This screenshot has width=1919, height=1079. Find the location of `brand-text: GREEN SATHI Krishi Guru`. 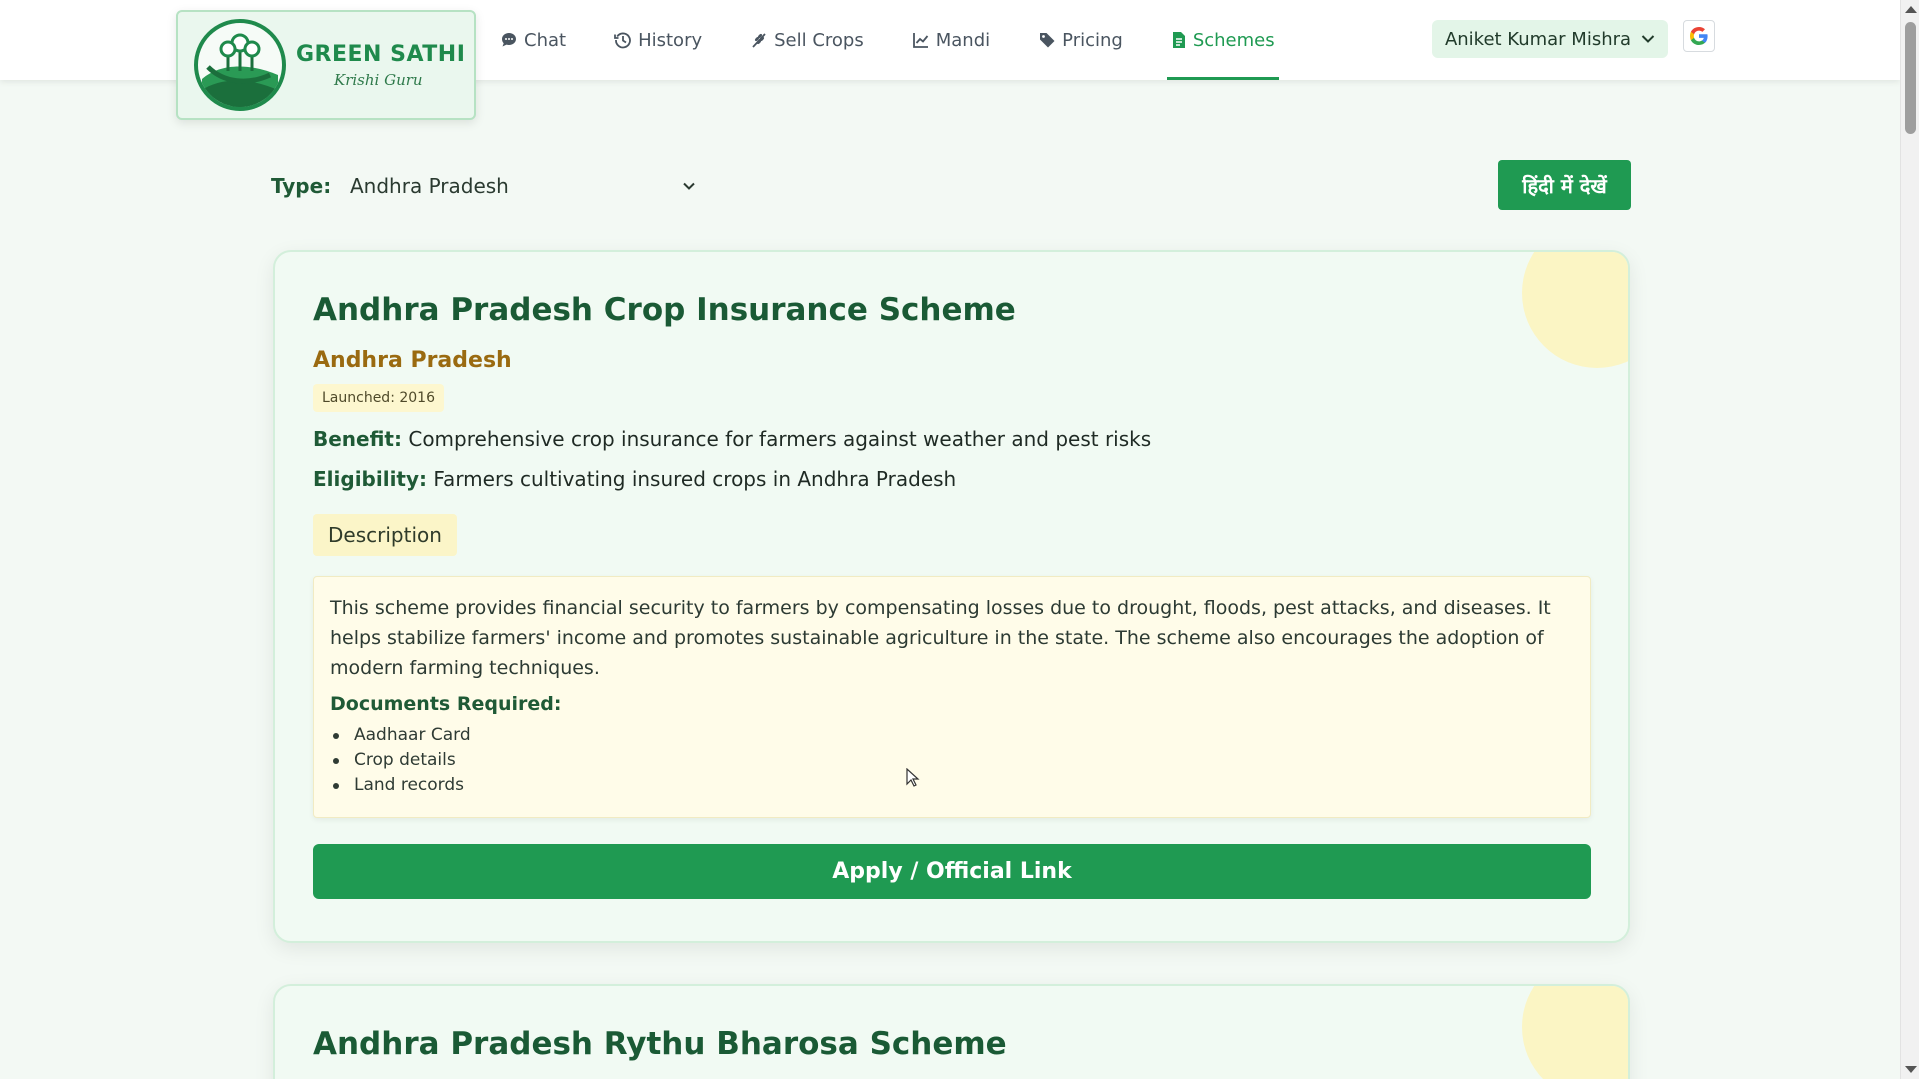

brand-text: GREEN SATHI Krishi Guru is located at coordinates (380, 65).